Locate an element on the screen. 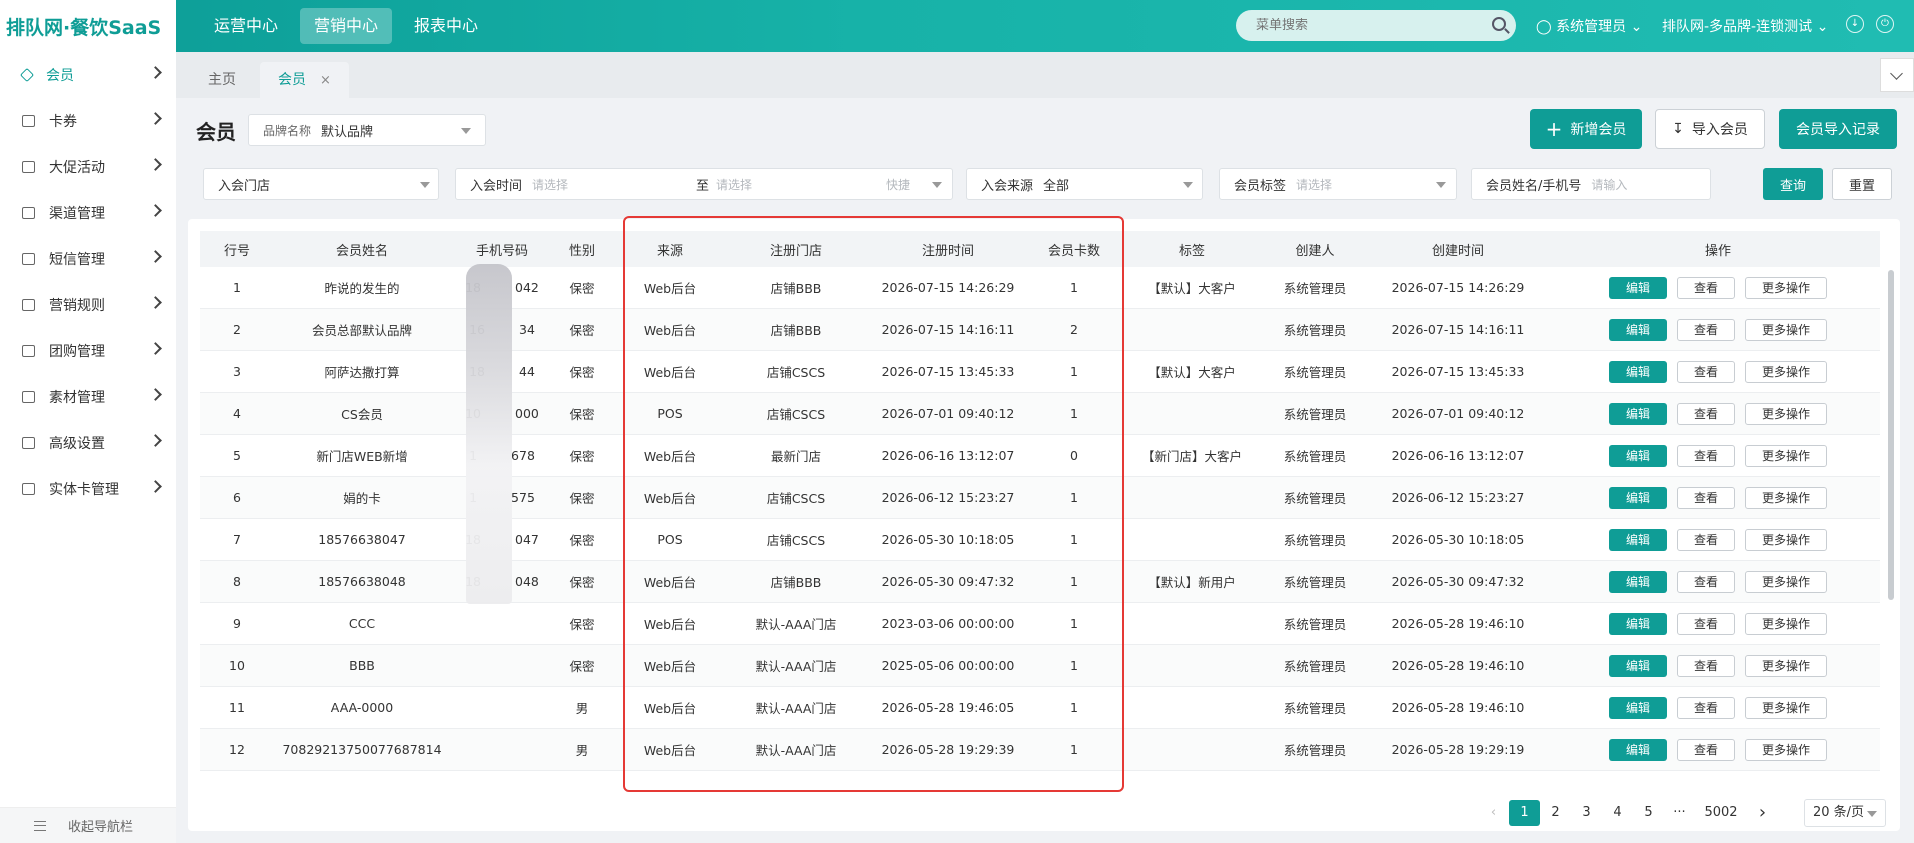 The image size is (1914, 843). tab-home: 主页 is located at coordinates (222, 80).